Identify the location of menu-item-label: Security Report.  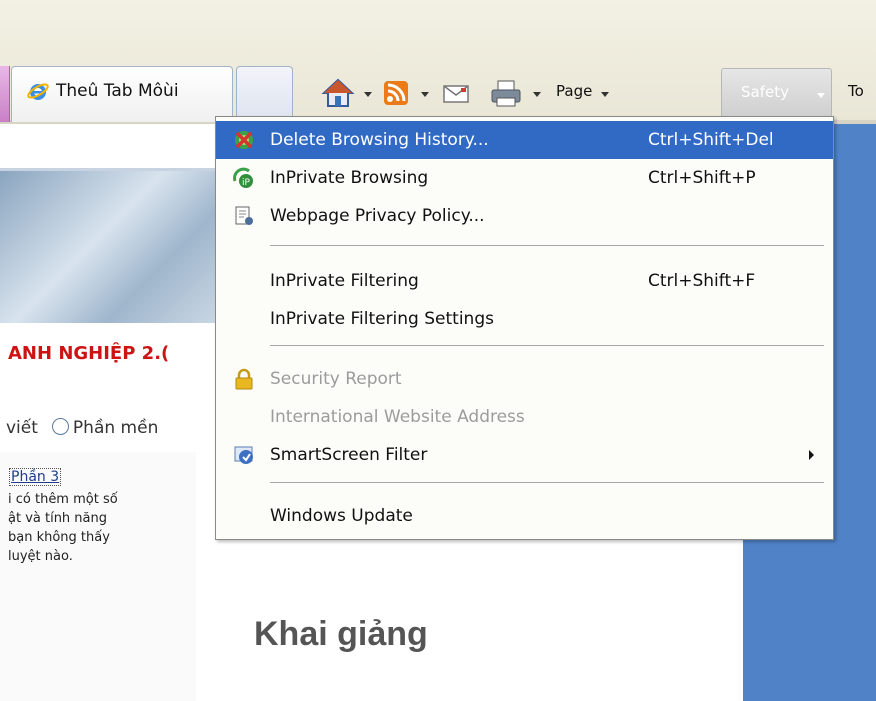
(336, 379).